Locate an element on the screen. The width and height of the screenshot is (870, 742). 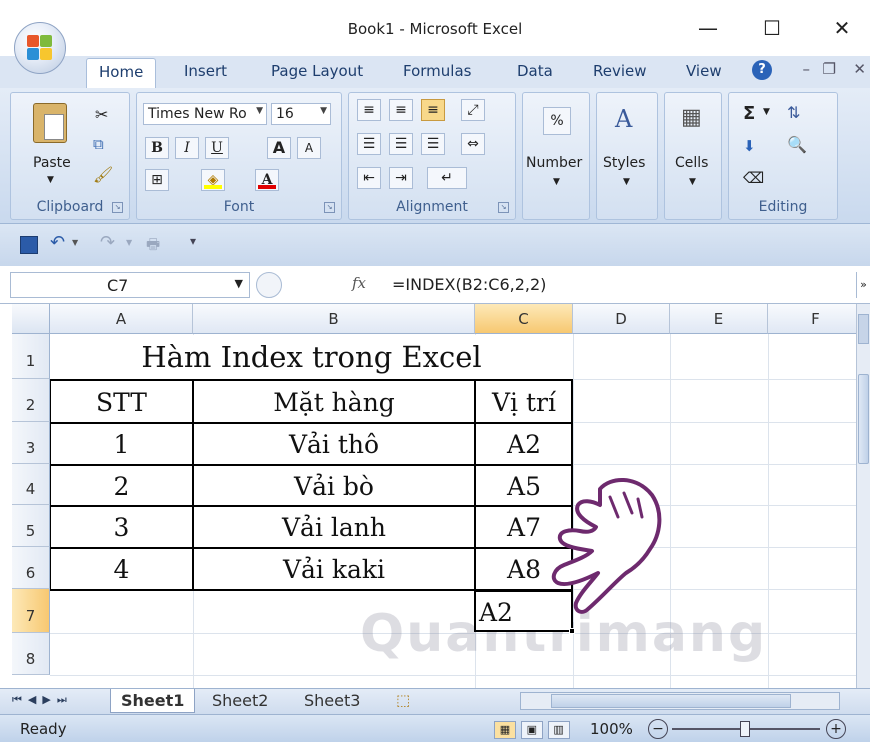
column-header-a: A is located at coordinates (121, 319).